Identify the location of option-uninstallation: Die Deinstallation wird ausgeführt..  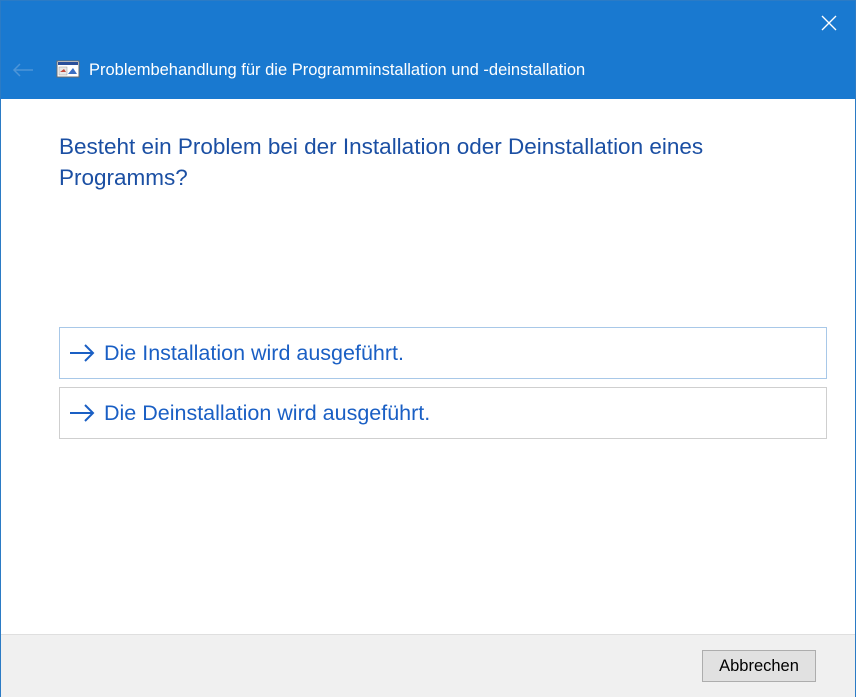
(443, 413).